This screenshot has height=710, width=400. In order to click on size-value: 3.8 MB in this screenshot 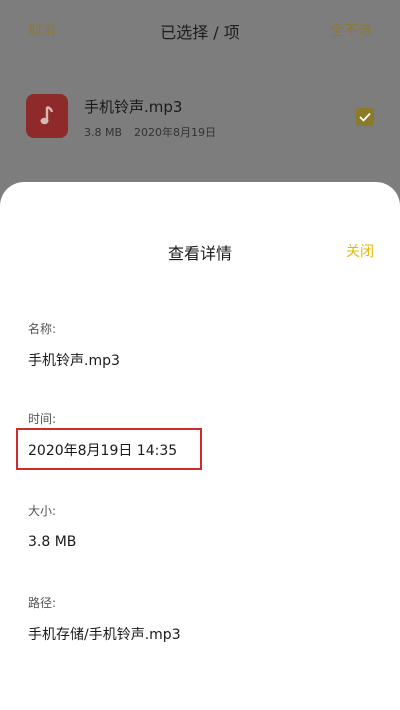, I will do `click(52, 542)`.